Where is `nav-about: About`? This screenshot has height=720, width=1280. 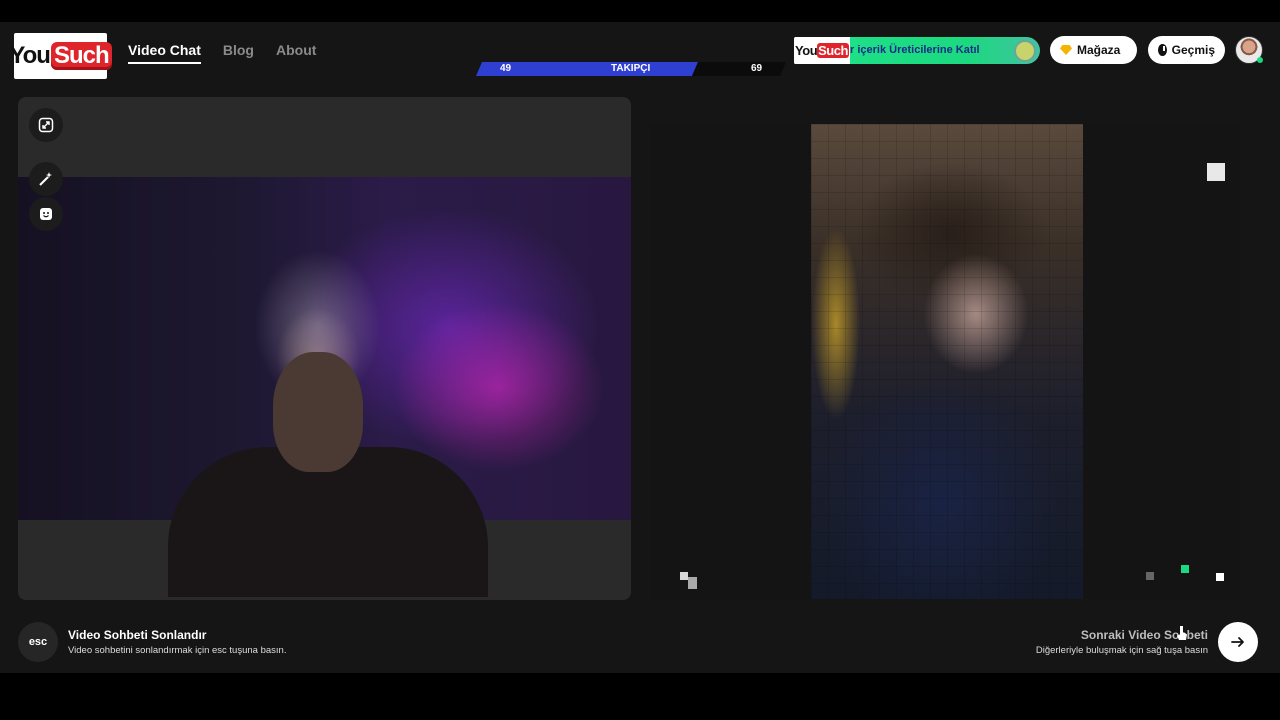 nav-about: About is located at coordinates (296, 53).